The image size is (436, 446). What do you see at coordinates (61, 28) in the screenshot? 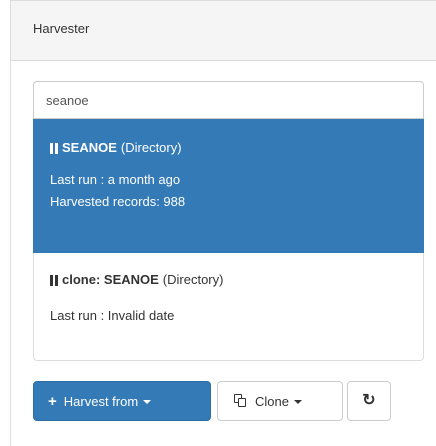
I see `panel-title: Harvester` at bounding box center [61, 28].